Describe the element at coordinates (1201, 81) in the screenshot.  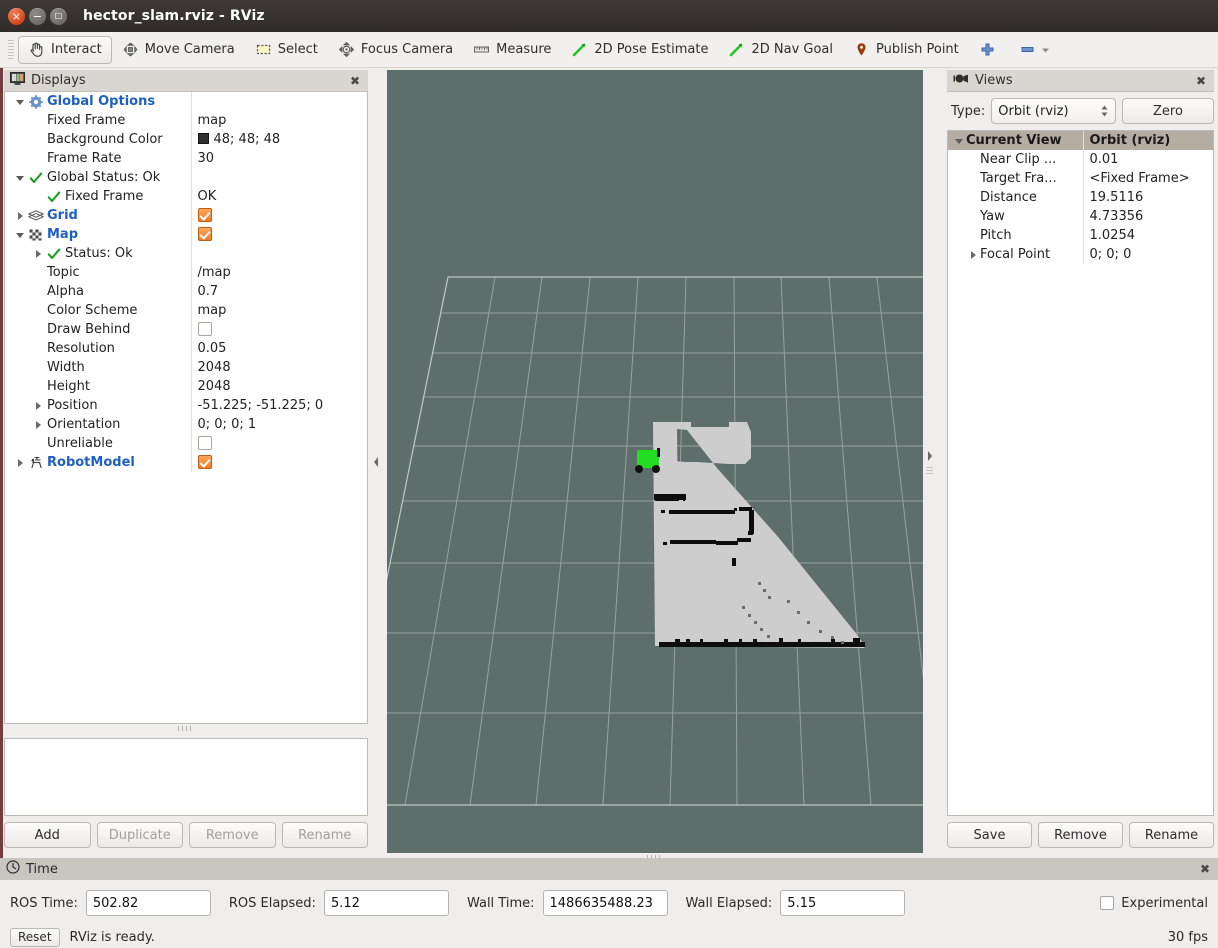
I see `views-panel-close-button: ✖` at that location.